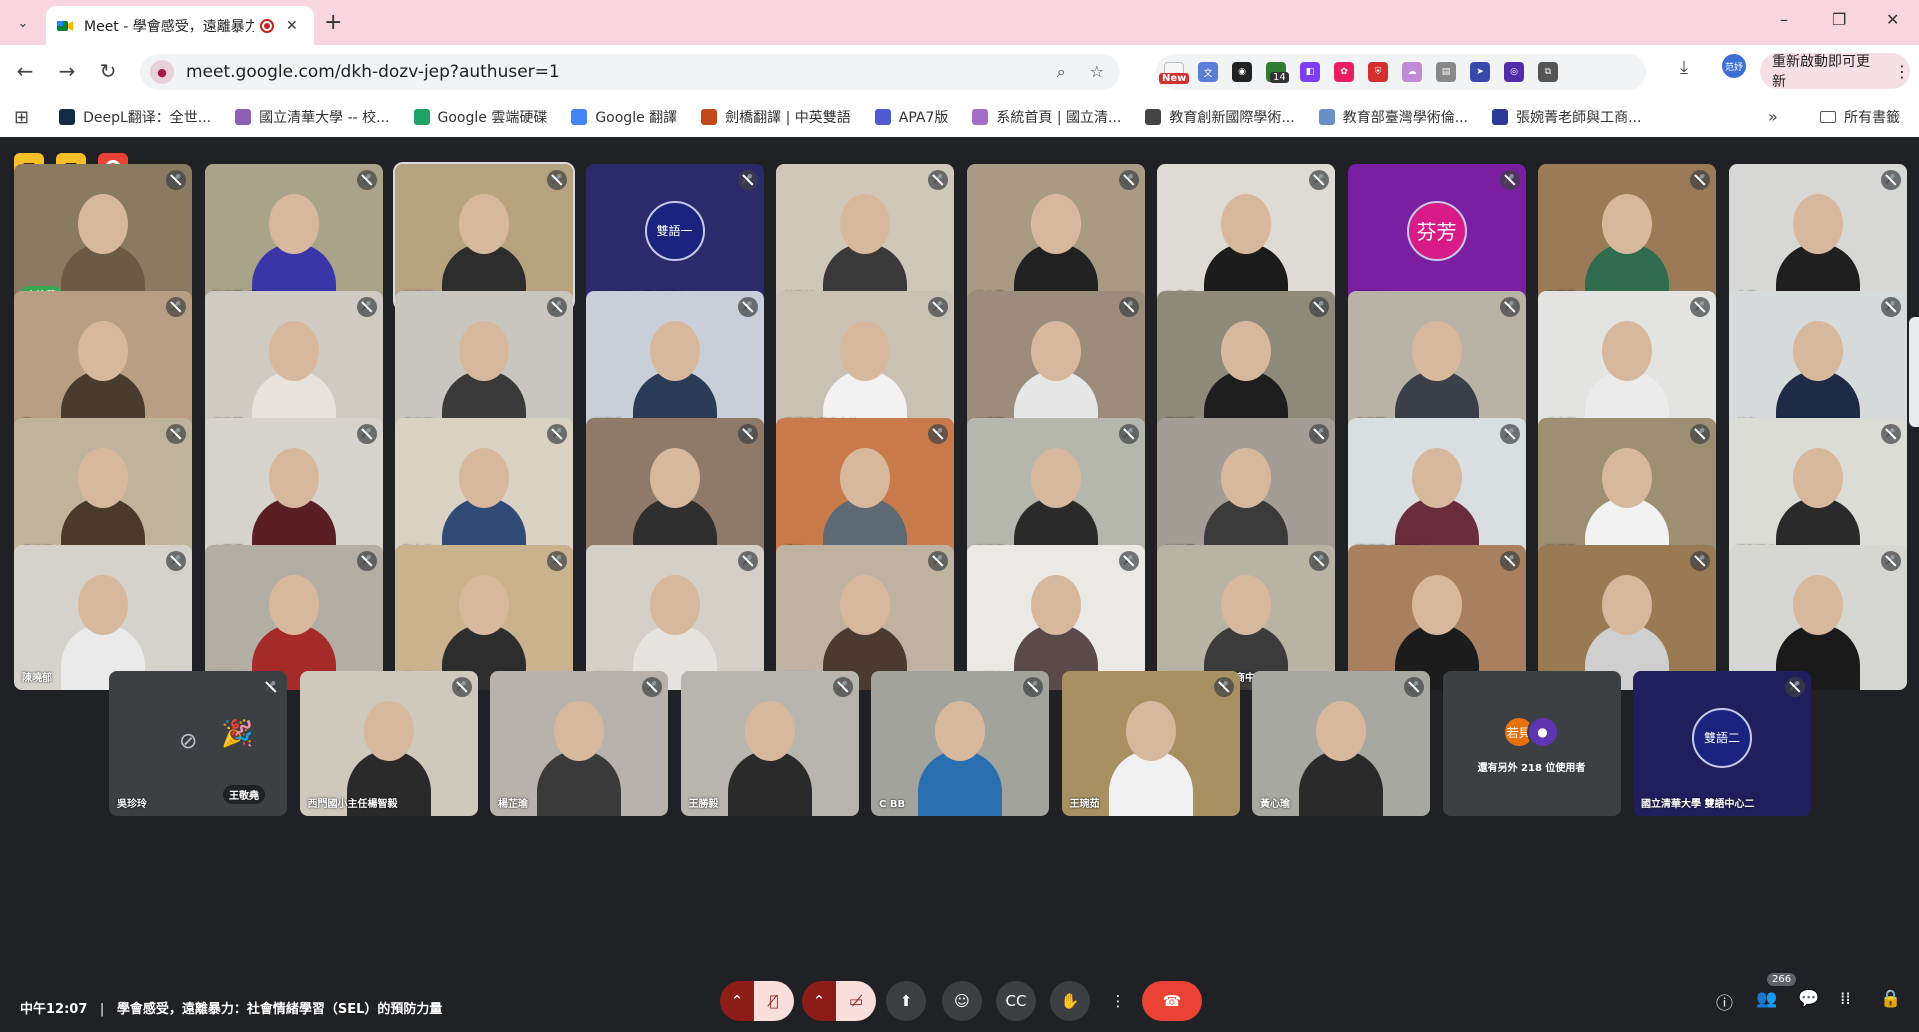  I want to click on participant-tile: 新生醫專心理諮商中心, so click(1246, 617).